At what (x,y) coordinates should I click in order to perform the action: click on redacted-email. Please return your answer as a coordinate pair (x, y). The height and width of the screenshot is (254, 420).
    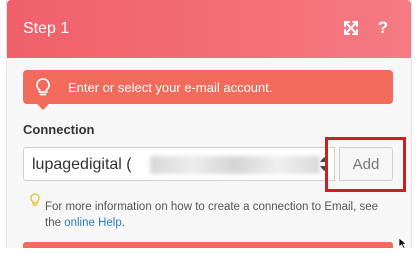
    Looking at the image, I should click on (235, 165).